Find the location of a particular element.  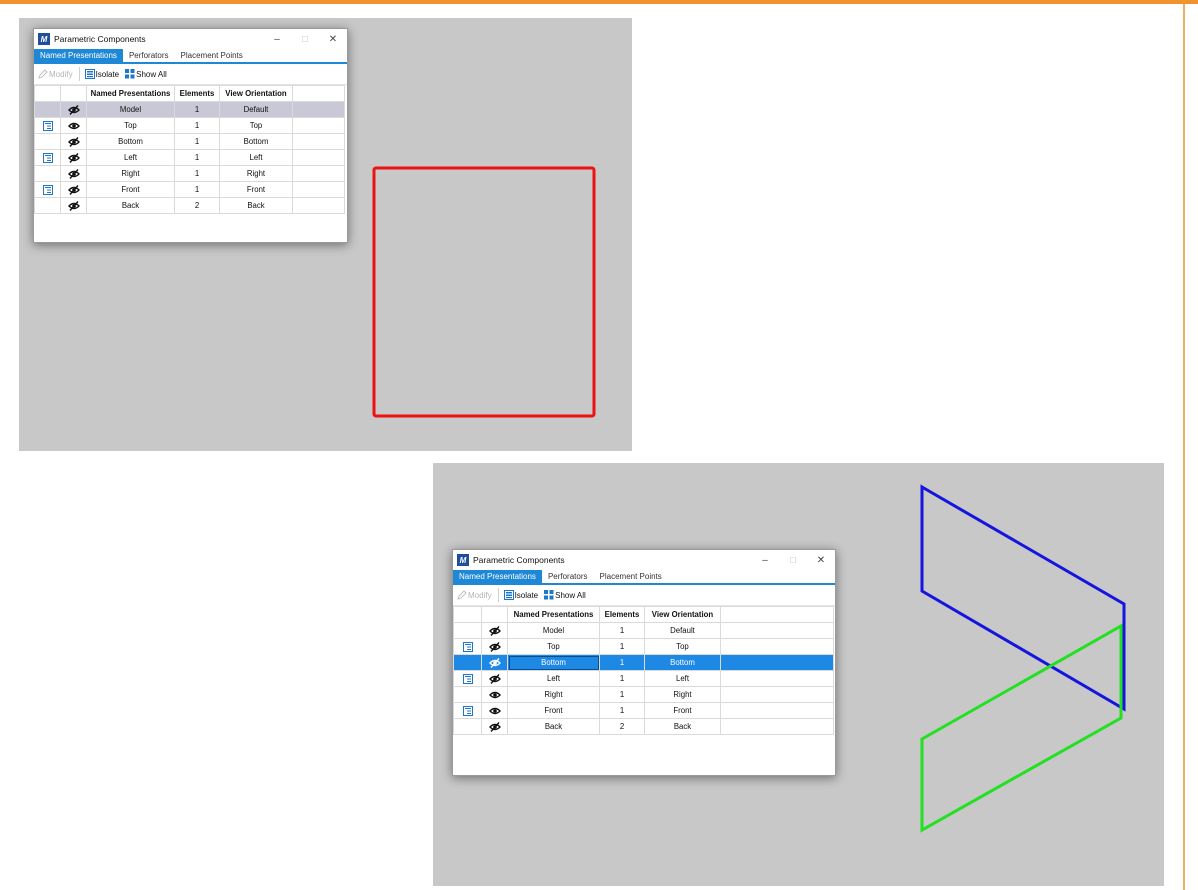

table-row: Top 1 Top is located at coordinates (643, 646).